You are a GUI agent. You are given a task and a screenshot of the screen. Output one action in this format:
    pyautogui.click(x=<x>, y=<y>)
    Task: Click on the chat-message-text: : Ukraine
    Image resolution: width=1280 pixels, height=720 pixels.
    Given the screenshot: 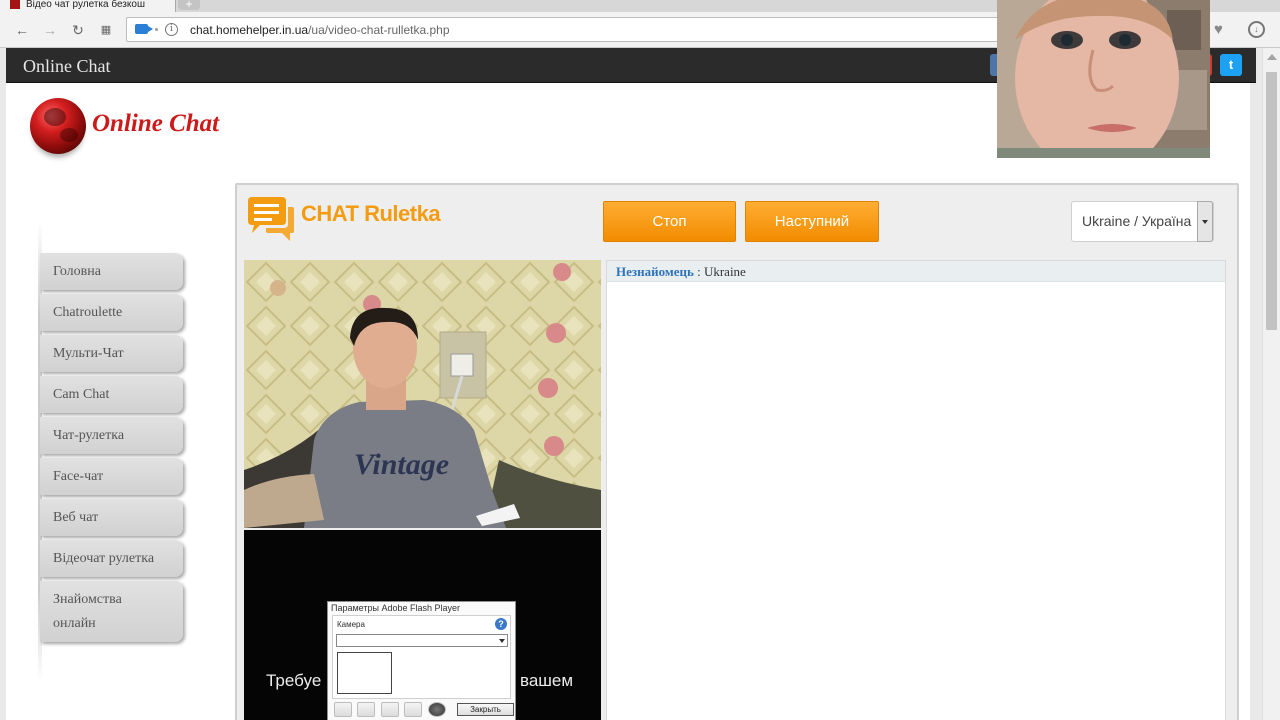 What is the action you would take?
    pyautogui.click(x=719, y=271)
    